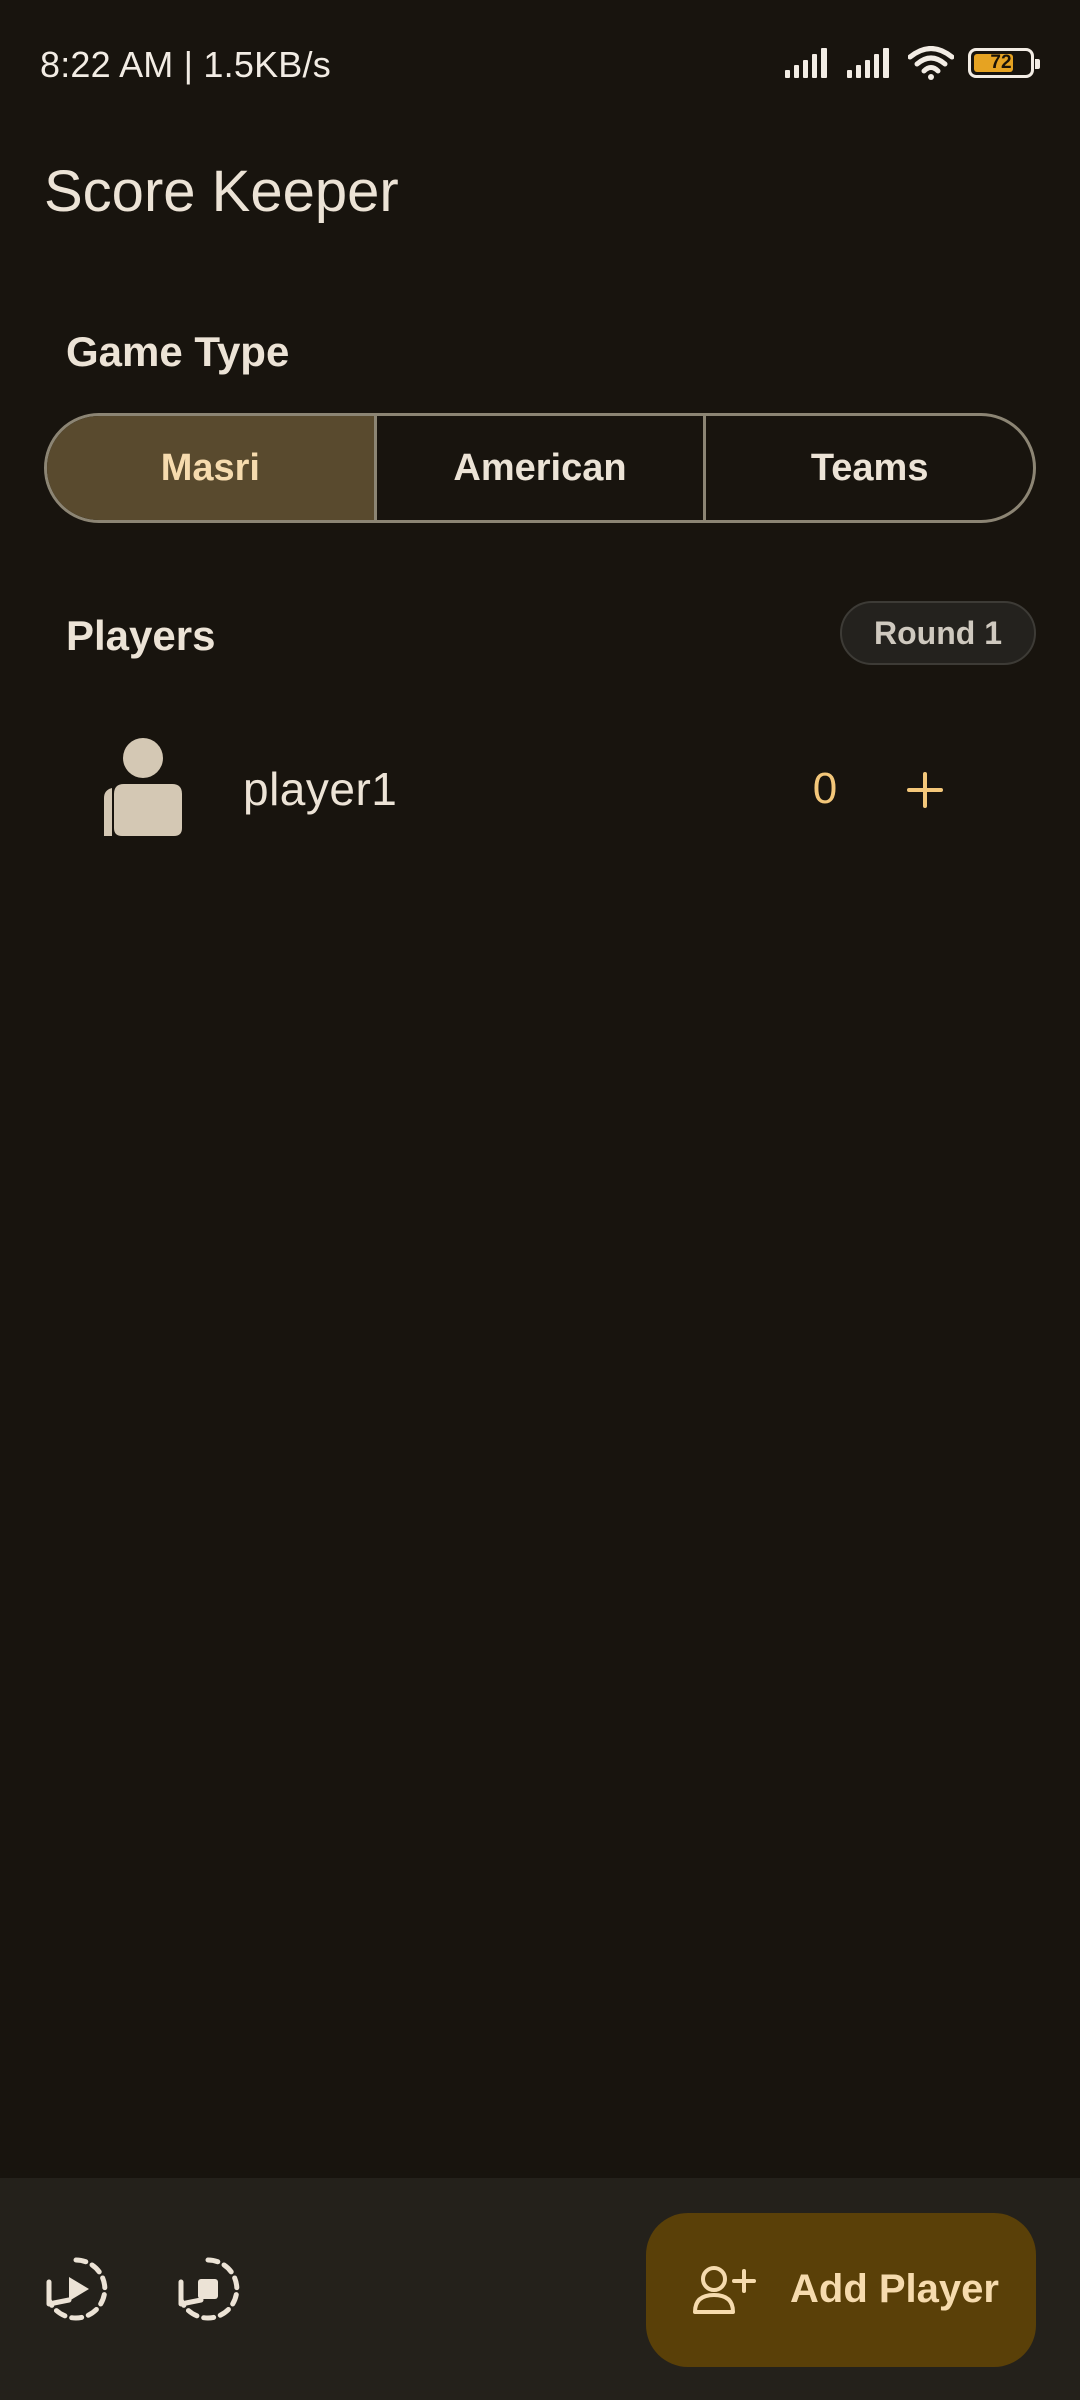 The image size is (1080, 2400). I want to click on add-player-label: Add Player, so click(894, 2289).